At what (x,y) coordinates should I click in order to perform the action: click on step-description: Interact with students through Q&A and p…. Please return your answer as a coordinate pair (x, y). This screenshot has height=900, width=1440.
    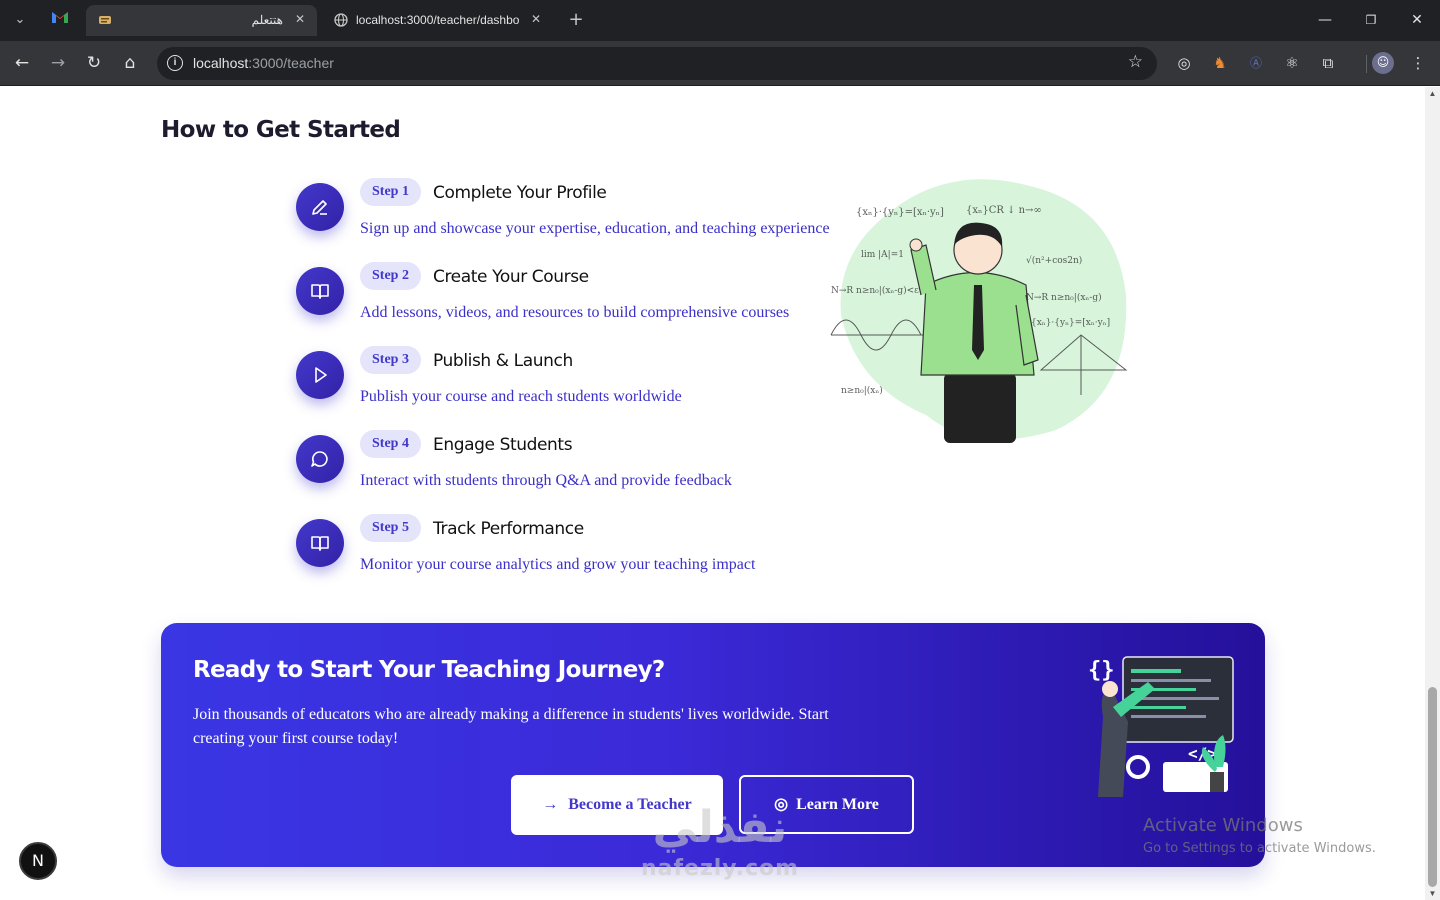
    Looking at the image, I should click on (546, 480).